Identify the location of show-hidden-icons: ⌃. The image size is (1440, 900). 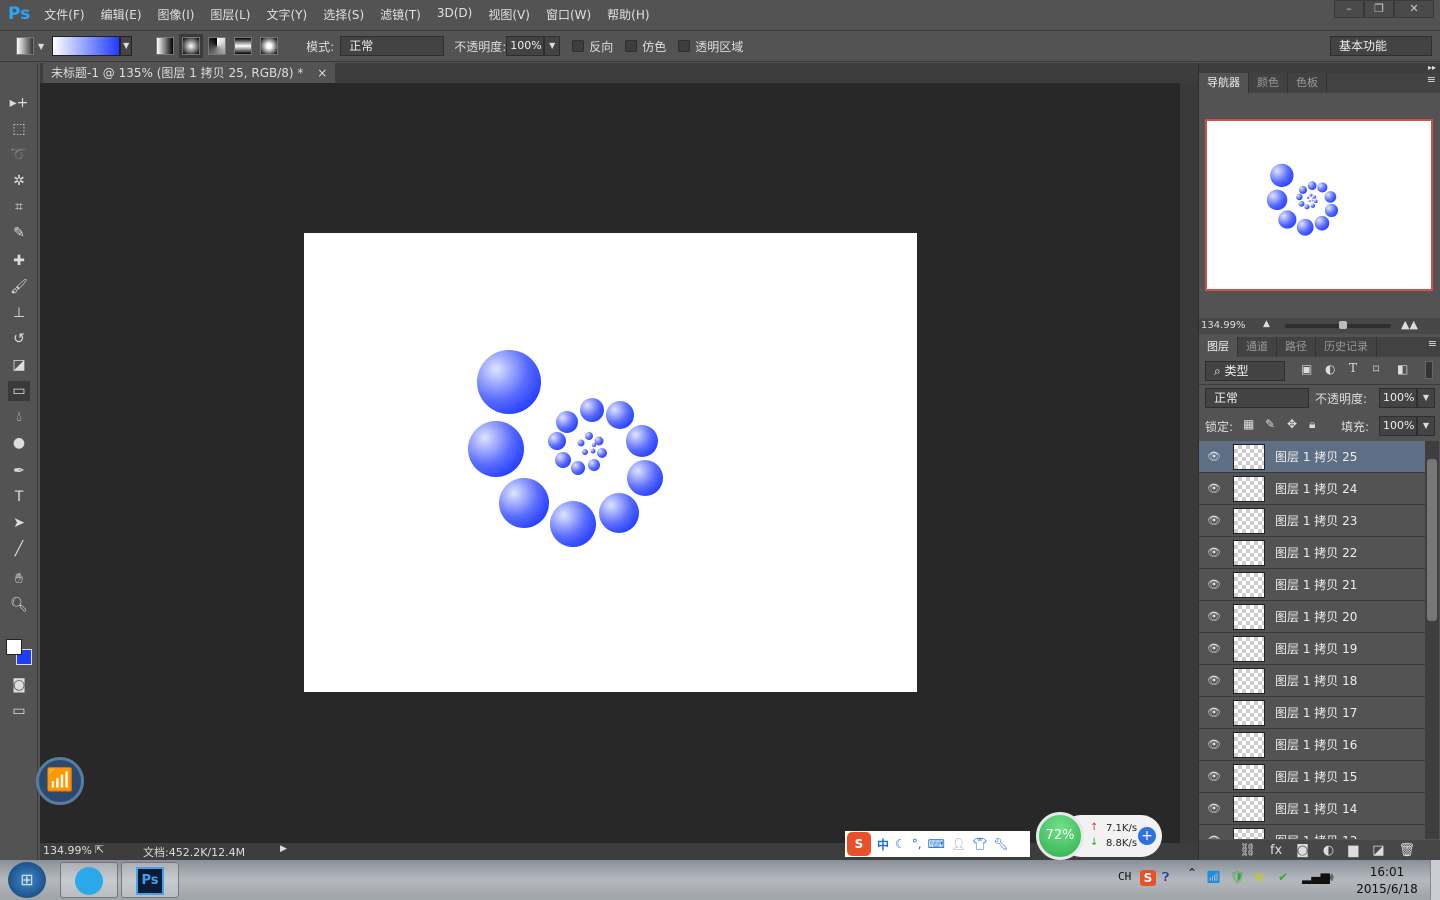
(1192, 873).